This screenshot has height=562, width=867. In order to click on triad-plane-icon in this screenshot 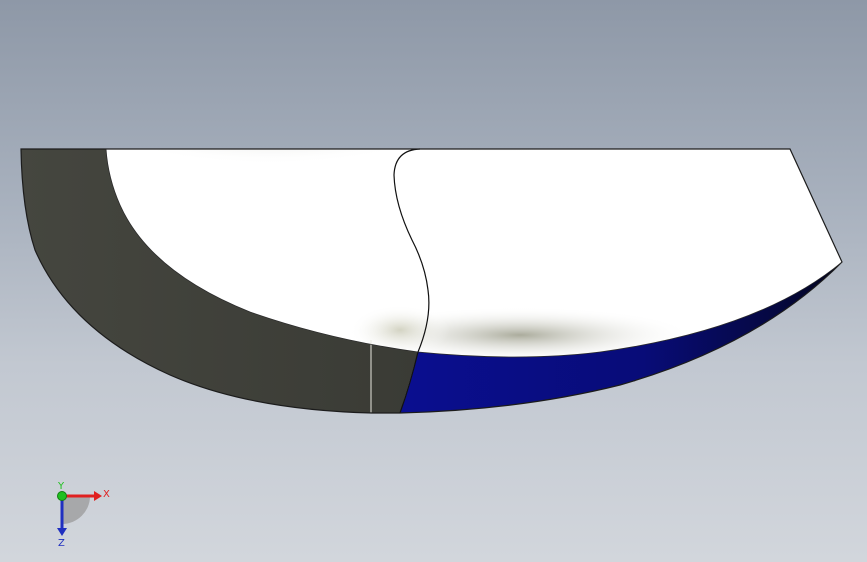, I will do `click(76, 510)`.